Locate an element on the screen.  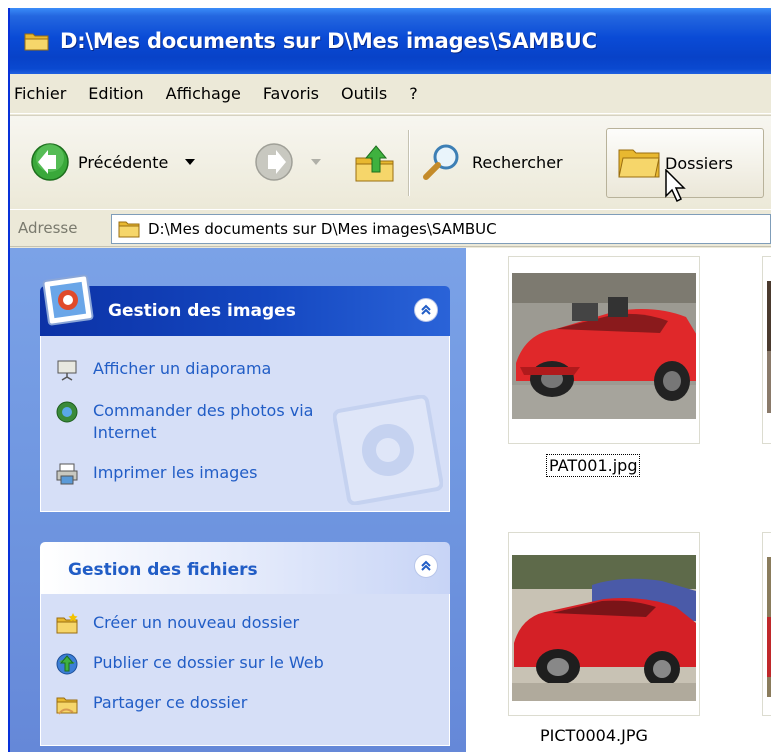
folders-icon is located at coordinates (639, 163).